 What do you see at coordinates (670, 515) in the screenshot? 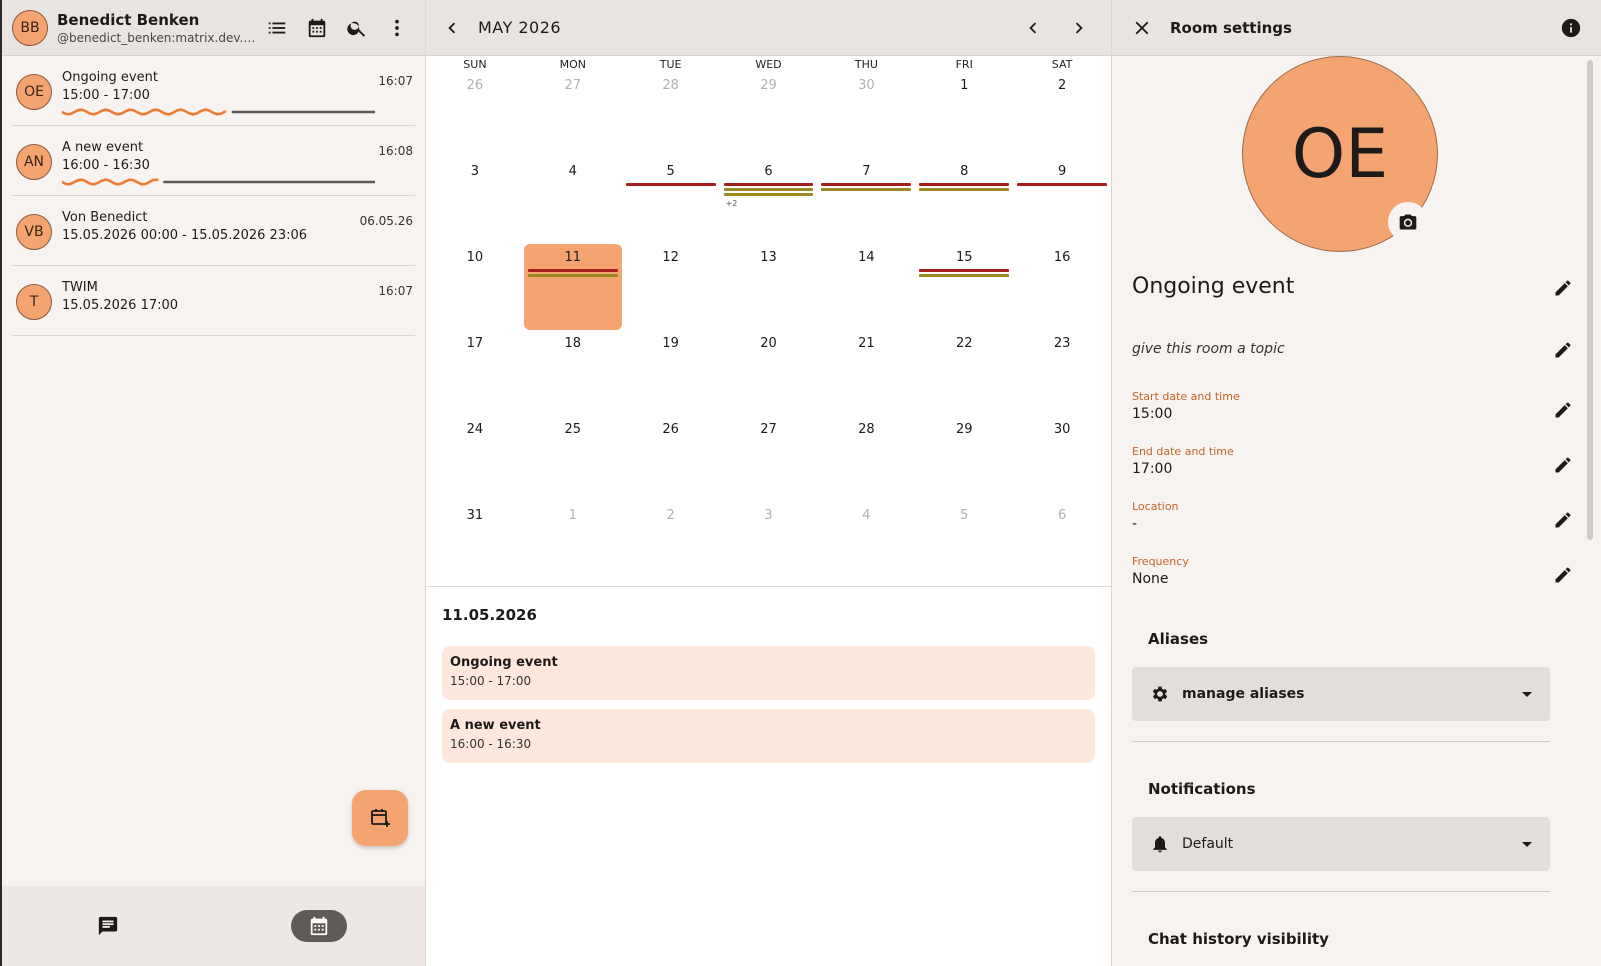
I see `day-number: 2` at bounding box center [670, 515].